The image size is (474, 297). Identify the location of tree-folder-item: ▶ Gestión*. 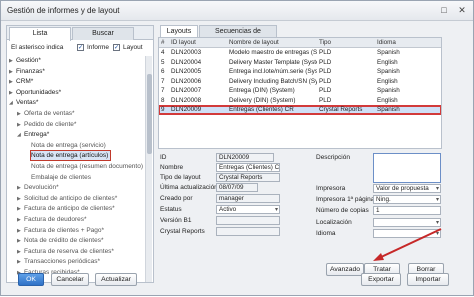
(25, 60).